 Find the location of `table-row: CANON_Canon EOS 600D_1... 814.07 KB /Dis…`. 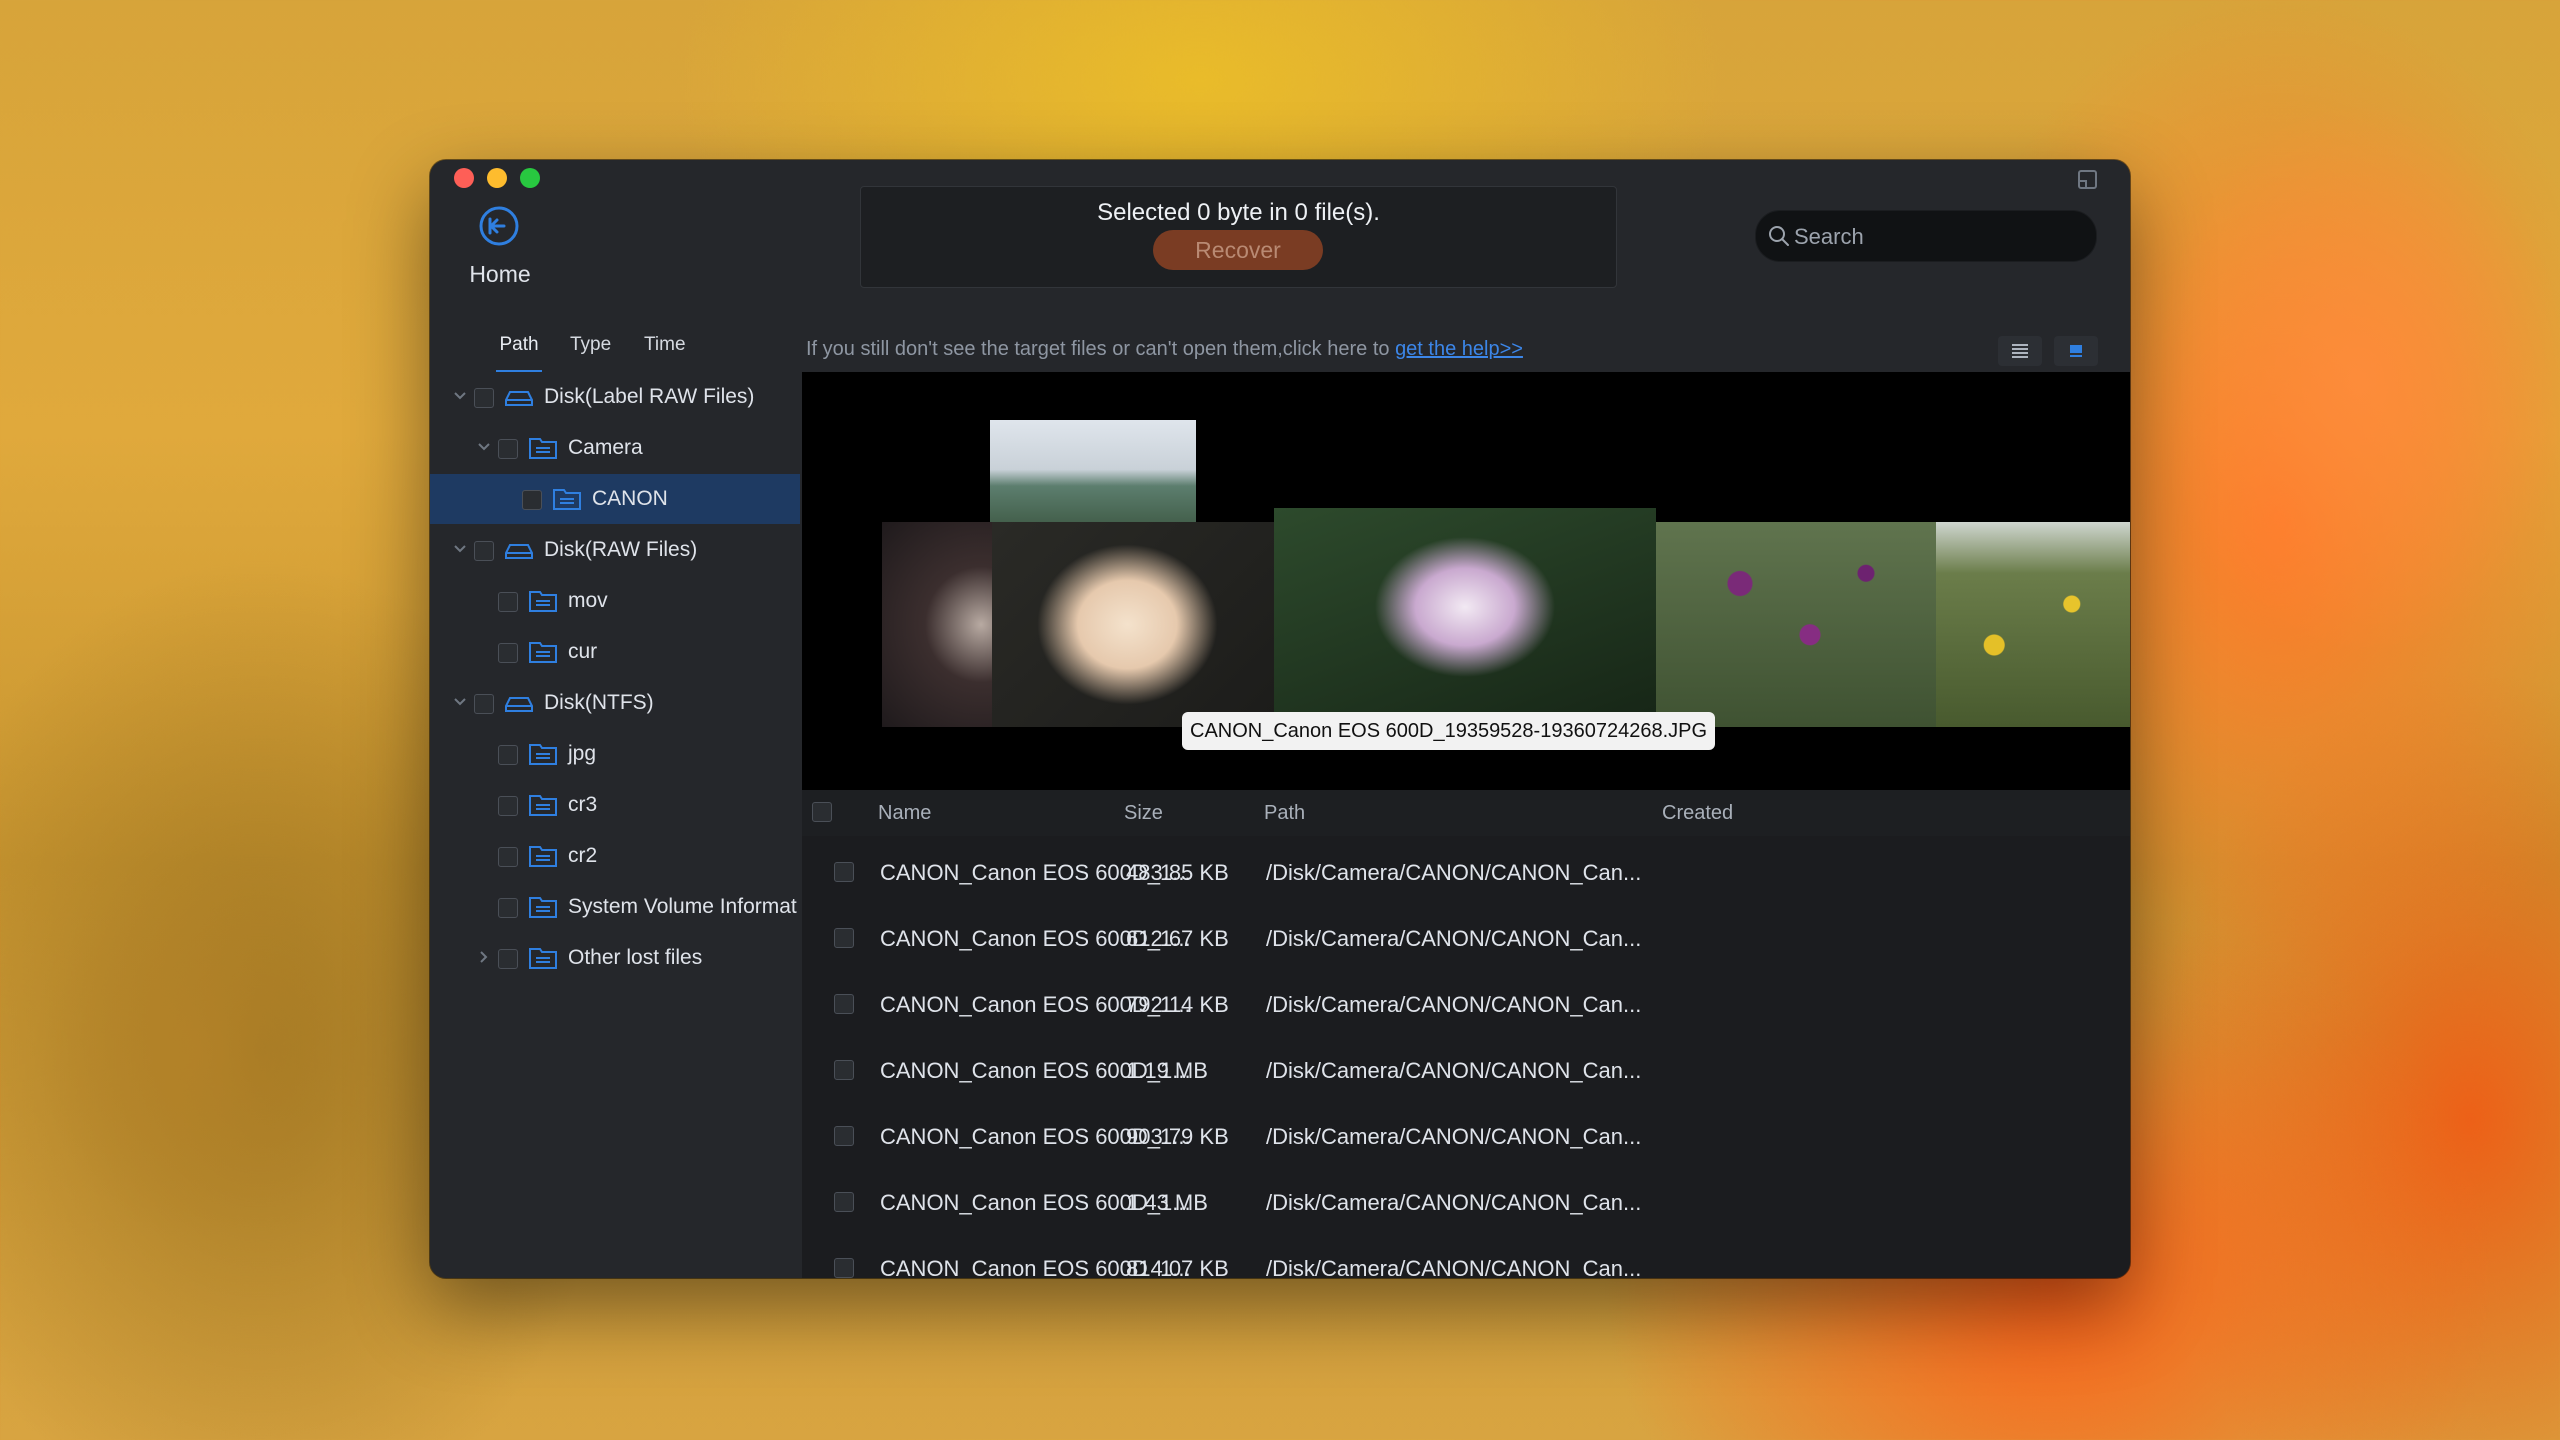

table-row: CANON_Canon EOS 600D_1... 814.07 KB /Dis… is located at coordinates (1466, 1257).